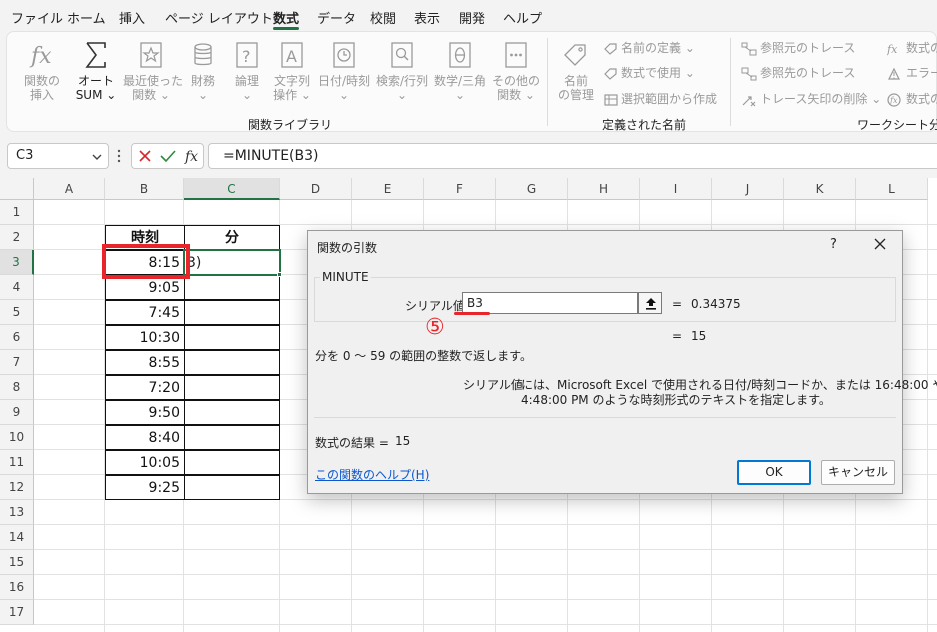 The width and height of the screenshot is (937, 632). What do you see at coordinates (352, 443) in the screenshot?
I see `formula-result-label: 数式の結果 =` at bounding box center [352, 443].